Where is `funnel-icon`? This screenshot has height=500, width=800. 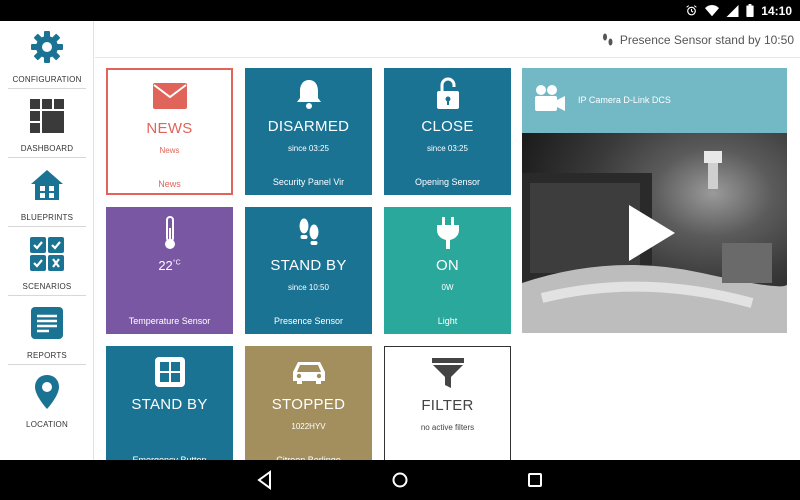 funnel-icon is located at coordinates (447, 373).